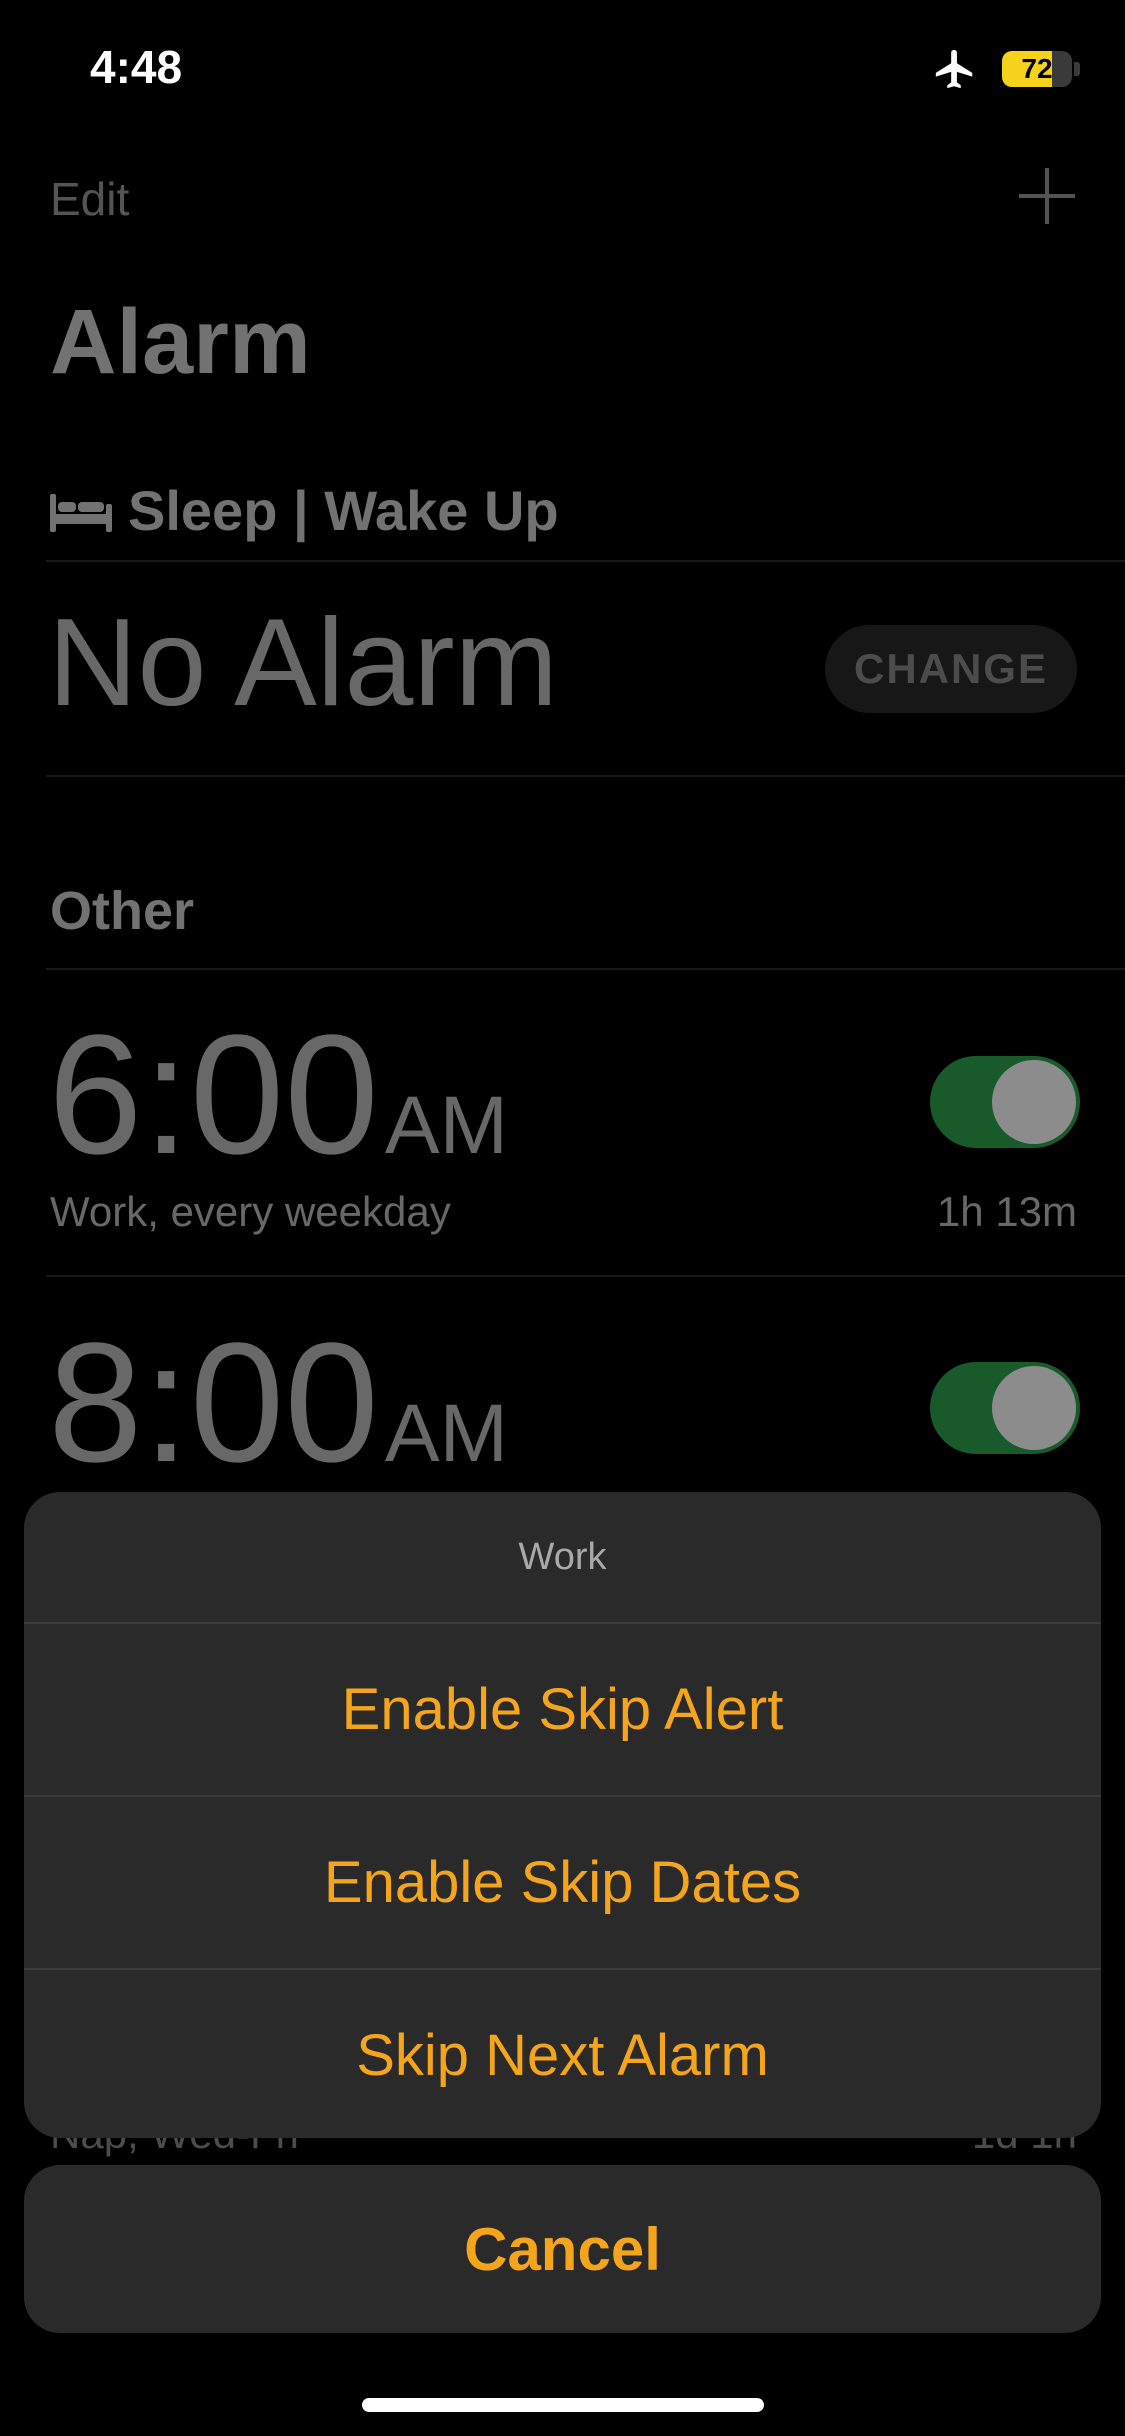 This screenshot has width=1125, height=2436. I want to click on alarm-label-1: Work, every weekday, so click(250, 1211).